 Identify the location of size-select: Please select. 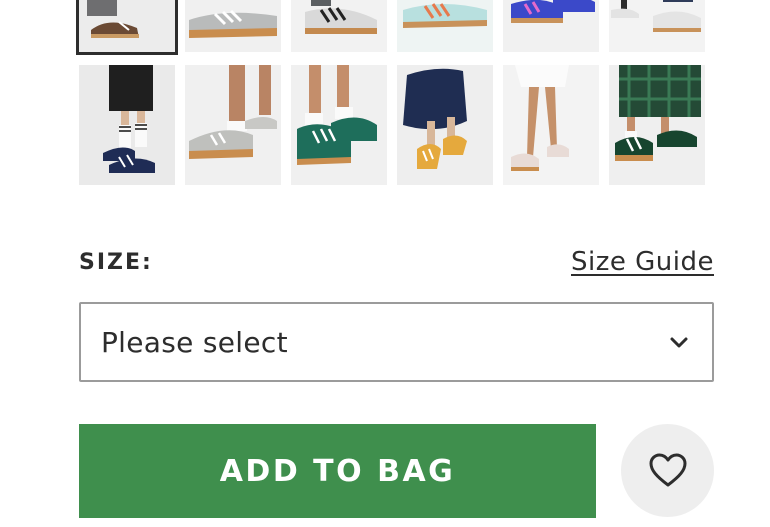
(396, 342).